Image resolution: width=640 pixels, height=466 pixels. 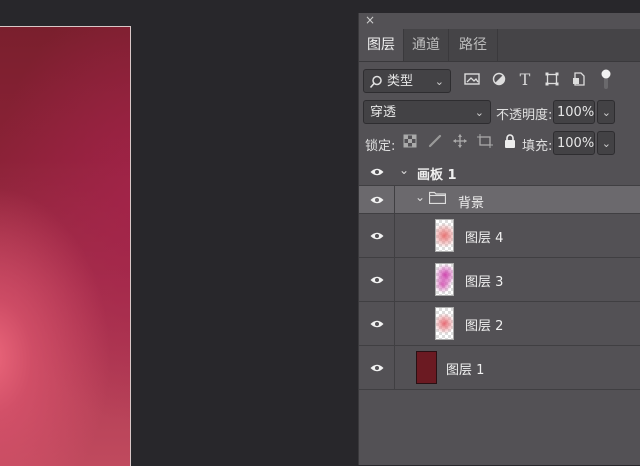 What do you see at coordinates (537, 146) in the screenshot?
I see `fill-label: 填充:` at bounding box center [537, 146].